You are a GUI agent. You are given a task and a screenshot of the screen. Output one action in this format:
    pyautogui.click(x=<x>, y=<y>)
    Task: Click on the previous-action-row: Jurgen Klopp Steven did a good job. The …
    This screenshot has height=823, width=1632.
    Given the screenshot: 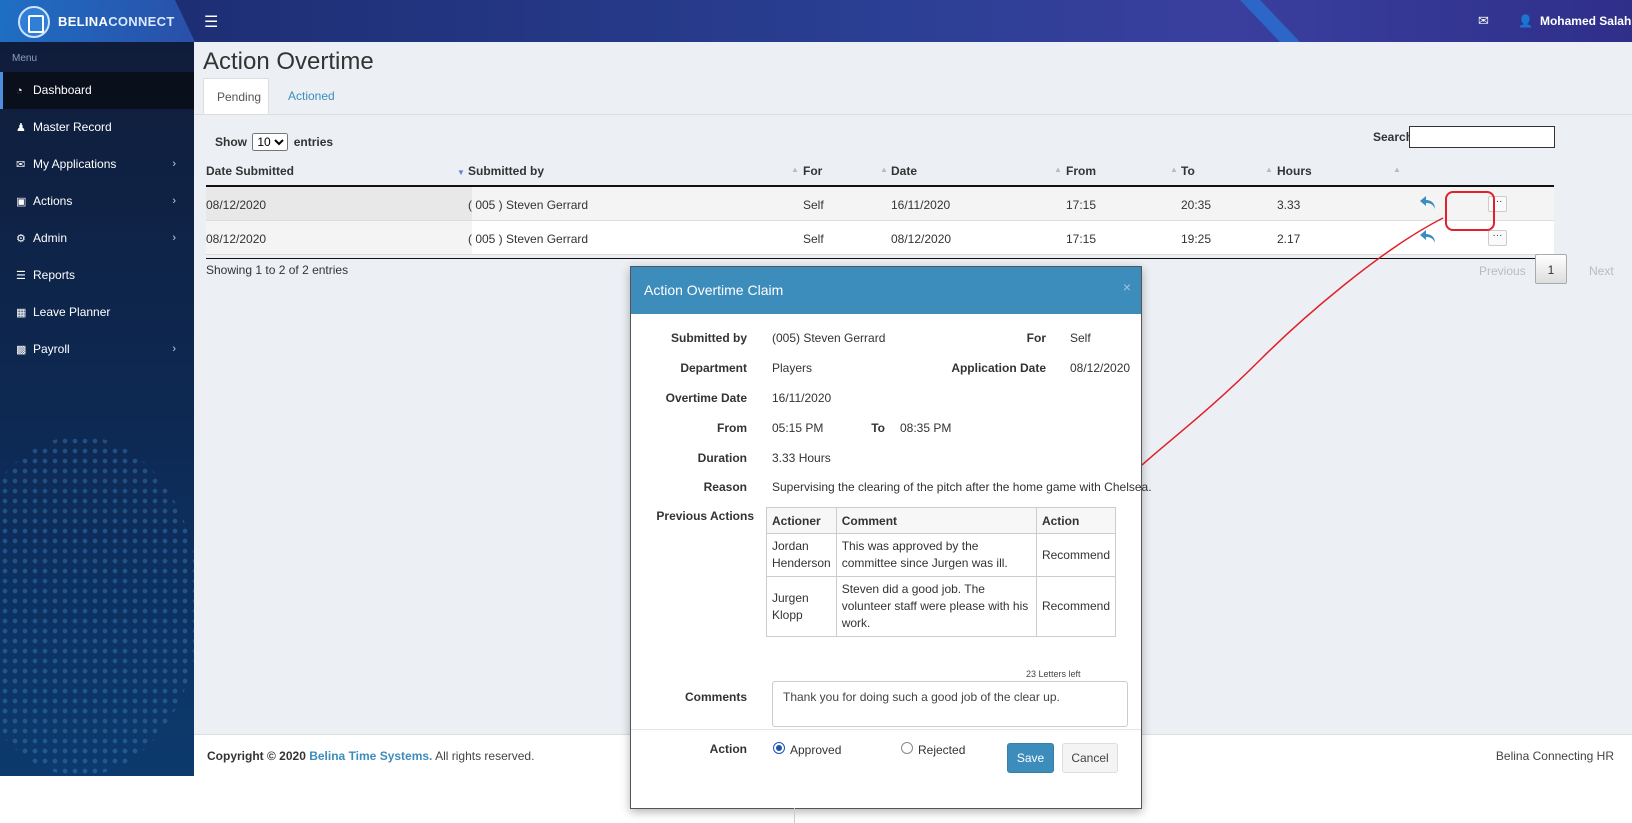 What is the action you would take?
    pyautogui.click(x=941, y=606)
    